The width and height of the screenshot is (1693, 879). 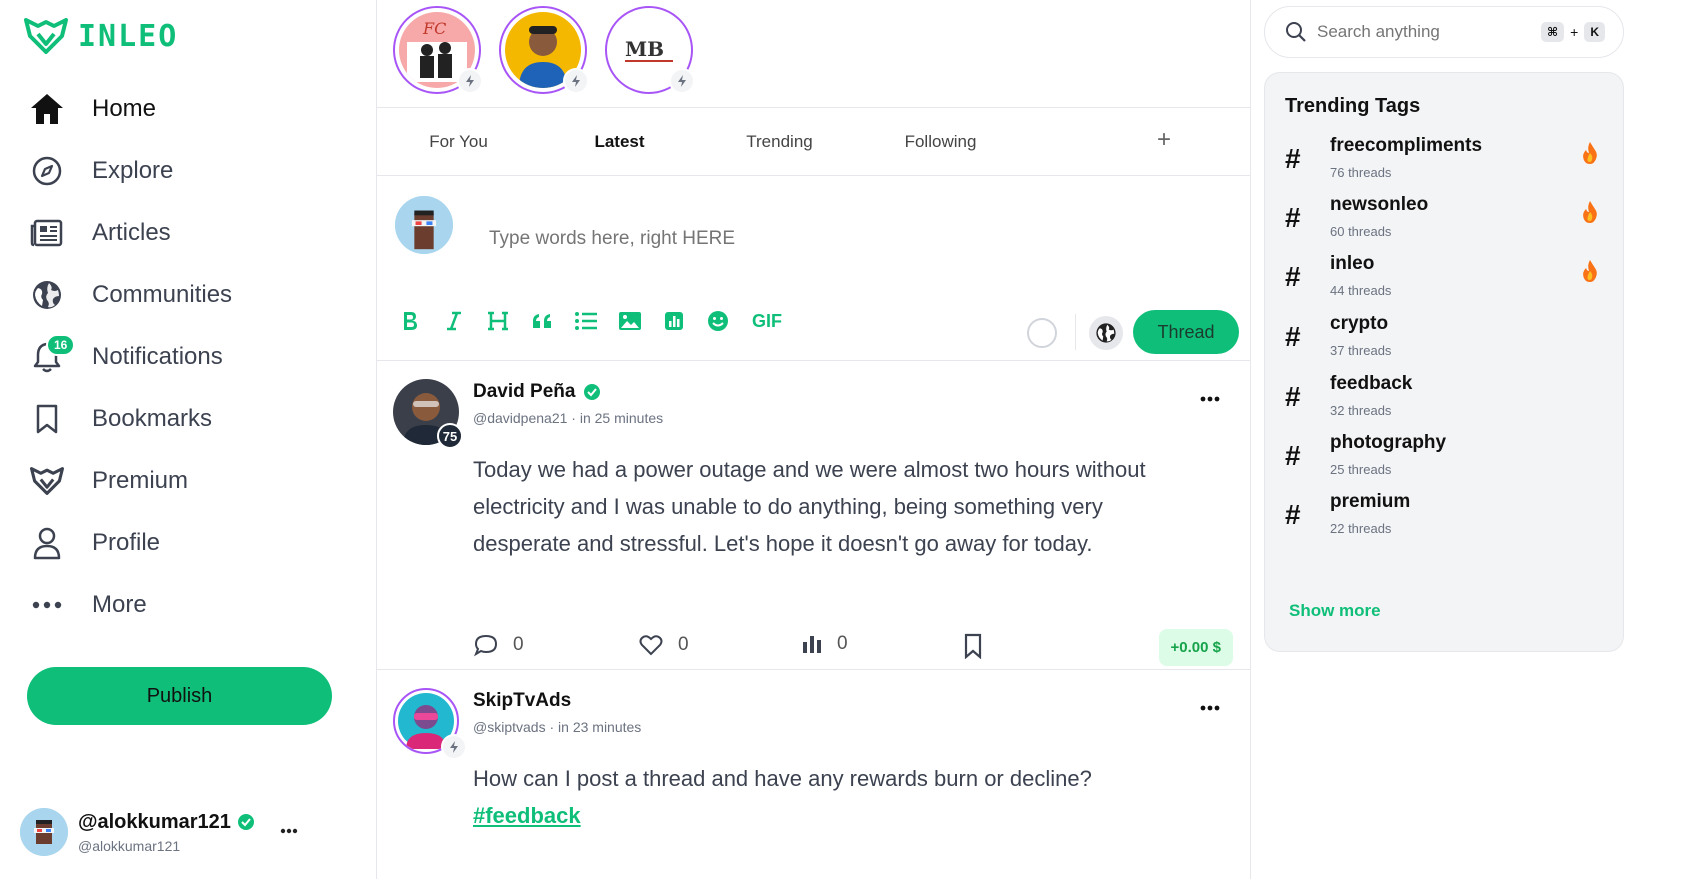 I want to click on heart-icon, so click(x=651, y=645).